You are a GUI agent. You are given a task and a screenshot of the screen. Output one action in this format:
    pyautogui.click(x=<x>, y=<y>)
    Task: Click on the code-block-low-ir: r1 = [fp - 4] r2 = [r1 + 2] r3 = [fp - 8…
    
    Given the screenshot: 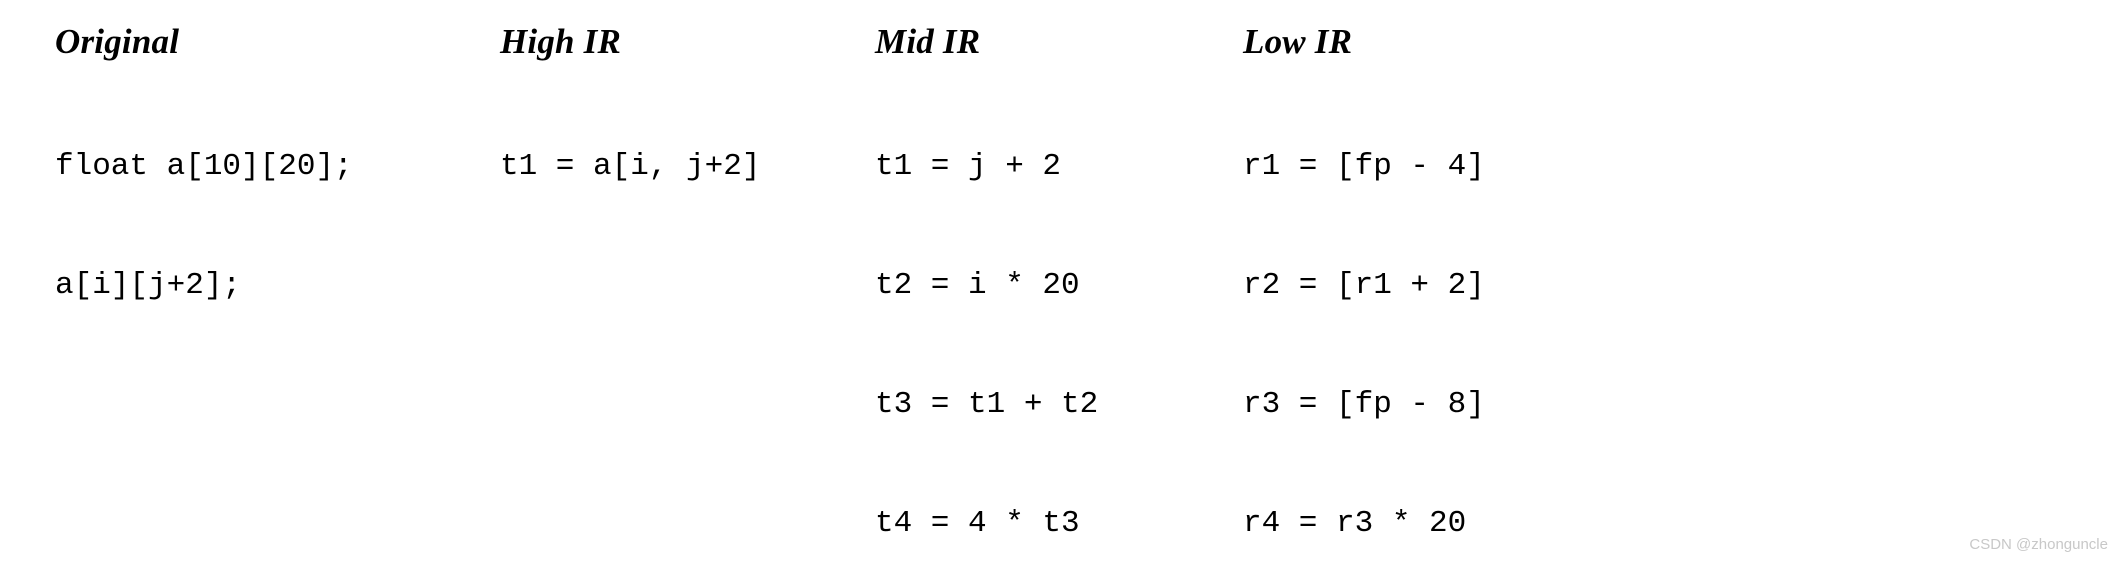 What is the action you would take?
    pyautogui.click(x=1373, y=315)
    